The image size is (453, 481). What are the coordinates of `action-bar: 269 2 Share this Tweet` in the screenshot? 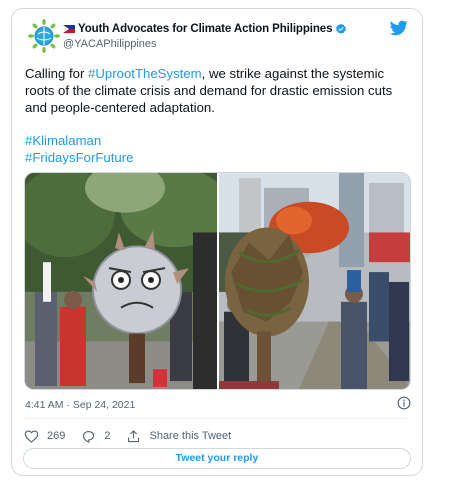 It's located at (135, 436).